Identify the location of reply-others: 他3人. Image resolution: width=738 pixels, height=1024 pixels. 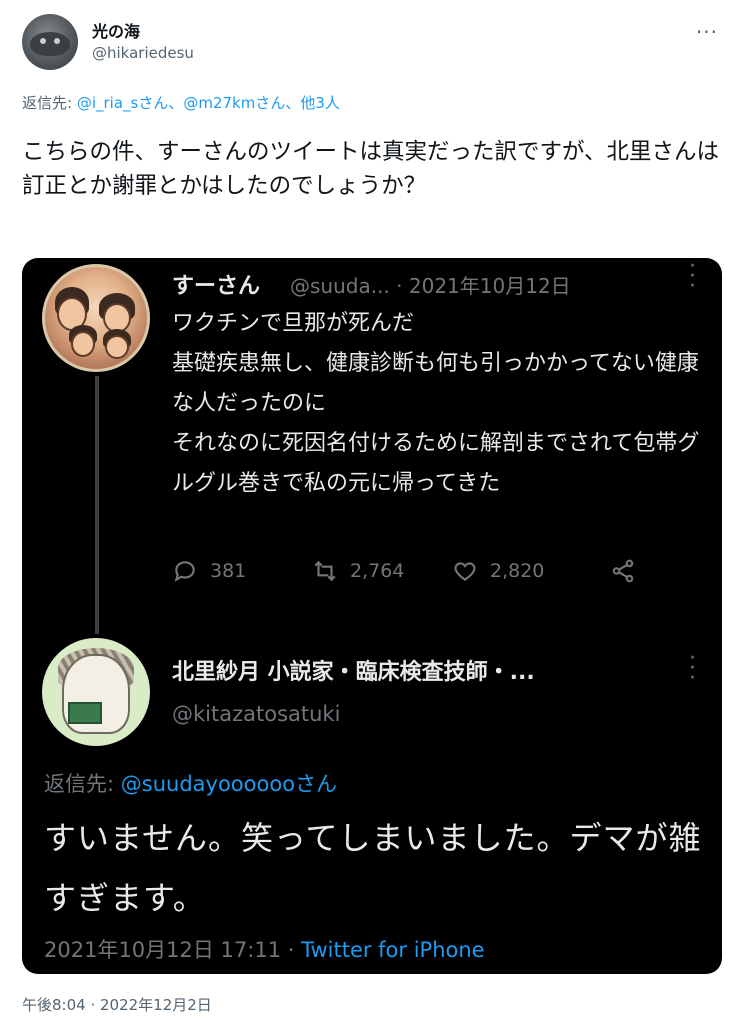
(320, 103).